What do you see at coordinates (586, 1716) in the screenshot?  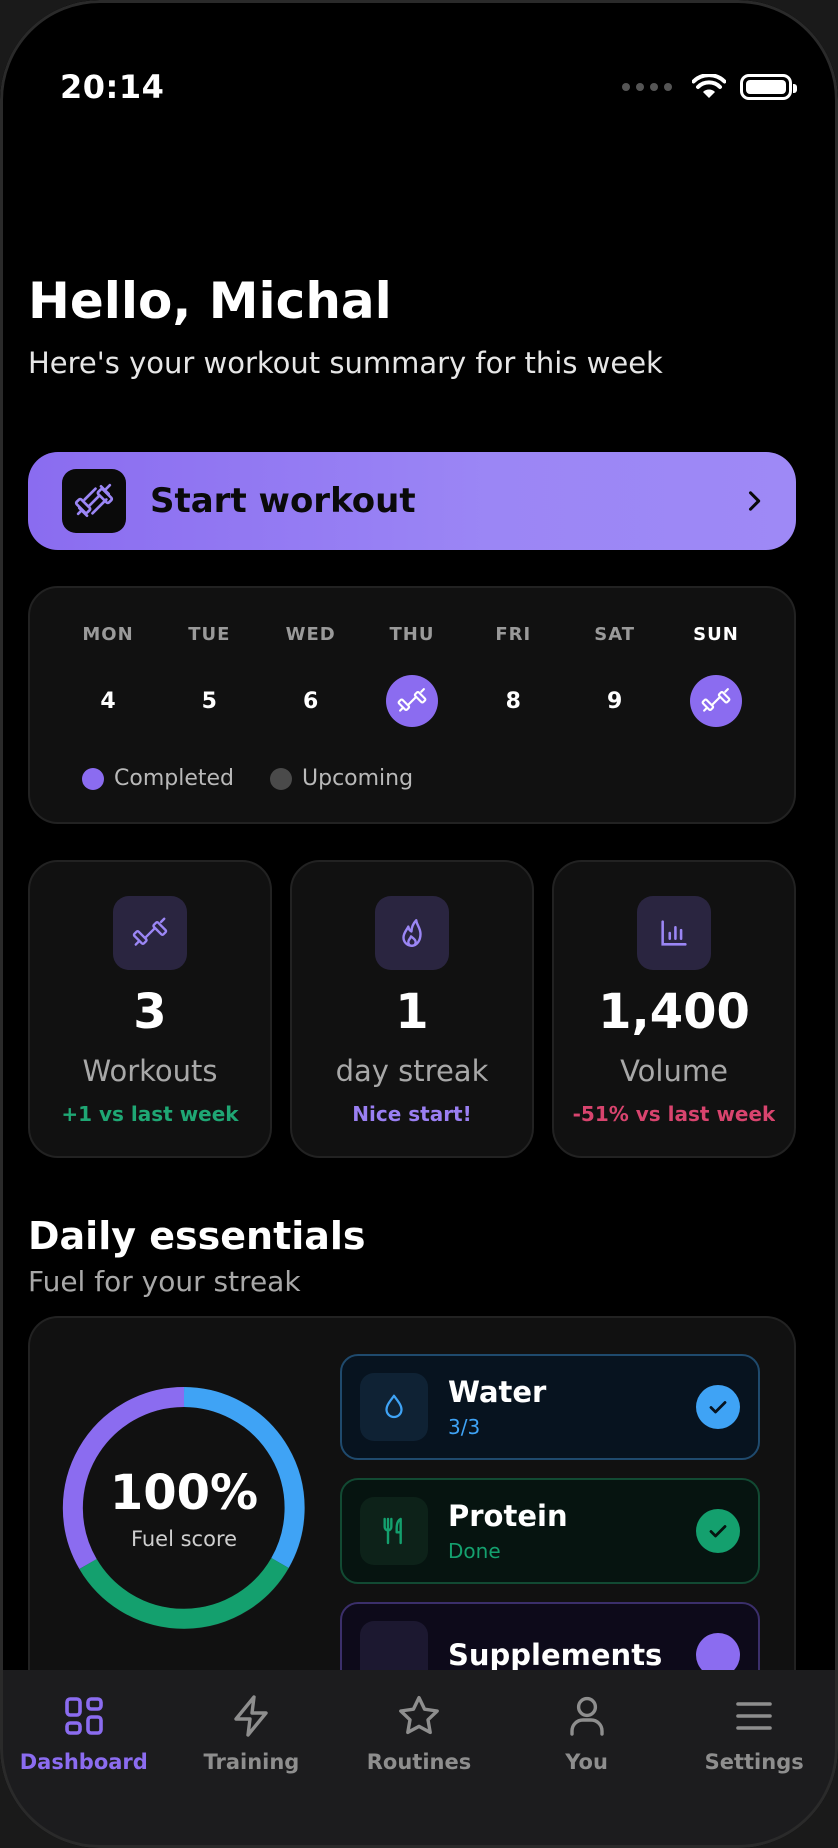 I see `user-icon` at bounding box center [586, 1716].